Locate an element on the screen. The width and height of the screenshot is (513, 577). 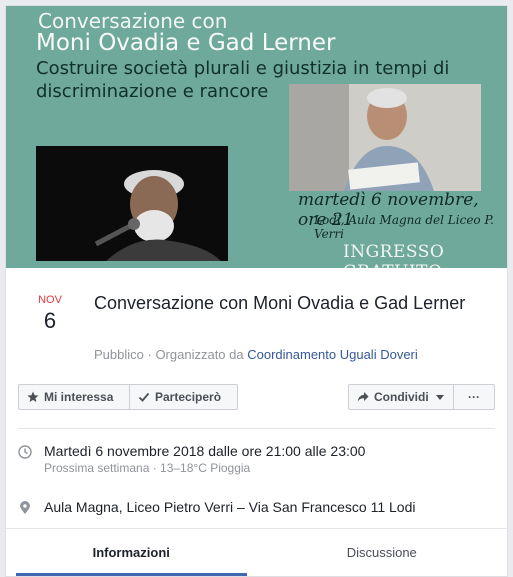
clock-icon is located at coordinates (25, 452).